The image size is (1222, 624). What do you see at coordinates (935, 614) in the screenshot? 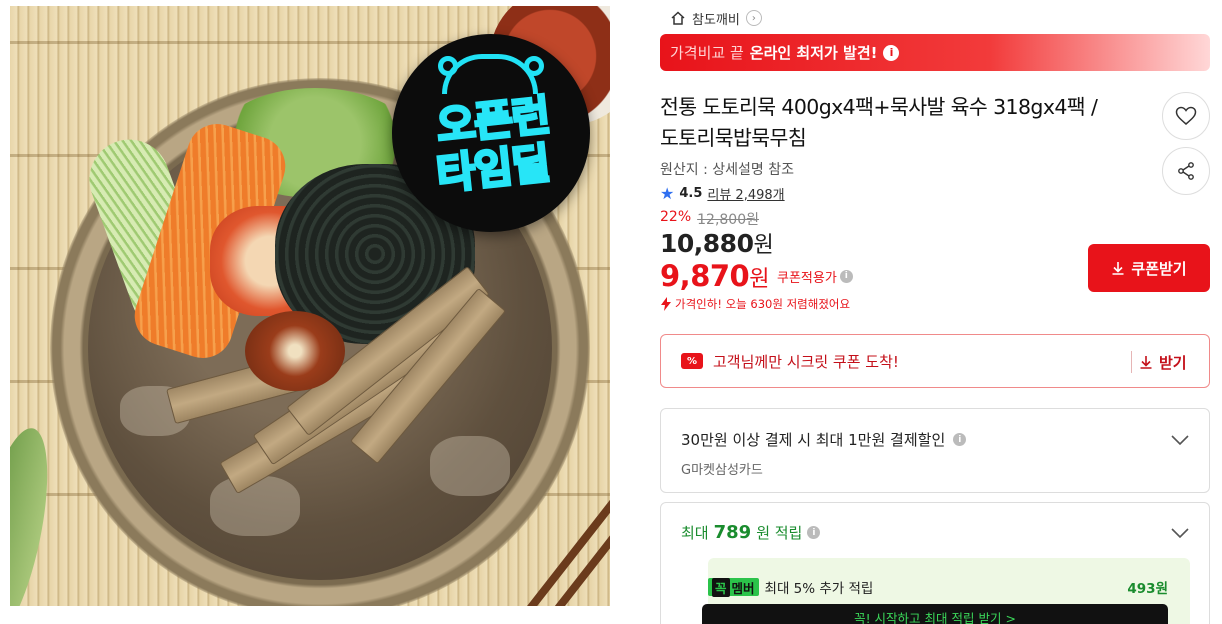
I see `member-signup-button: 꼭! 시작하고 최대 적립 받기 >` at bounding box center [935, 614].